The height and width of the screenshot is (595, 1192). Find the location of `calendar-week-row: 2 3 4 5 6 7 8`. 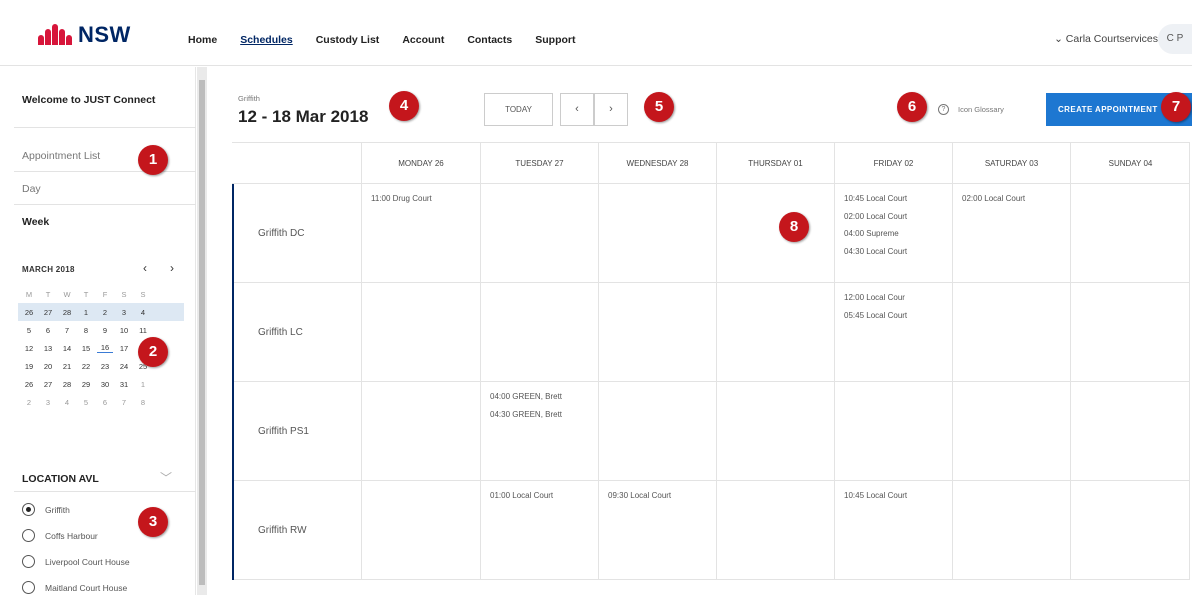

calendar-week-row: 2 3 4 5 6 7 8 is located at coordinates (102, 402).